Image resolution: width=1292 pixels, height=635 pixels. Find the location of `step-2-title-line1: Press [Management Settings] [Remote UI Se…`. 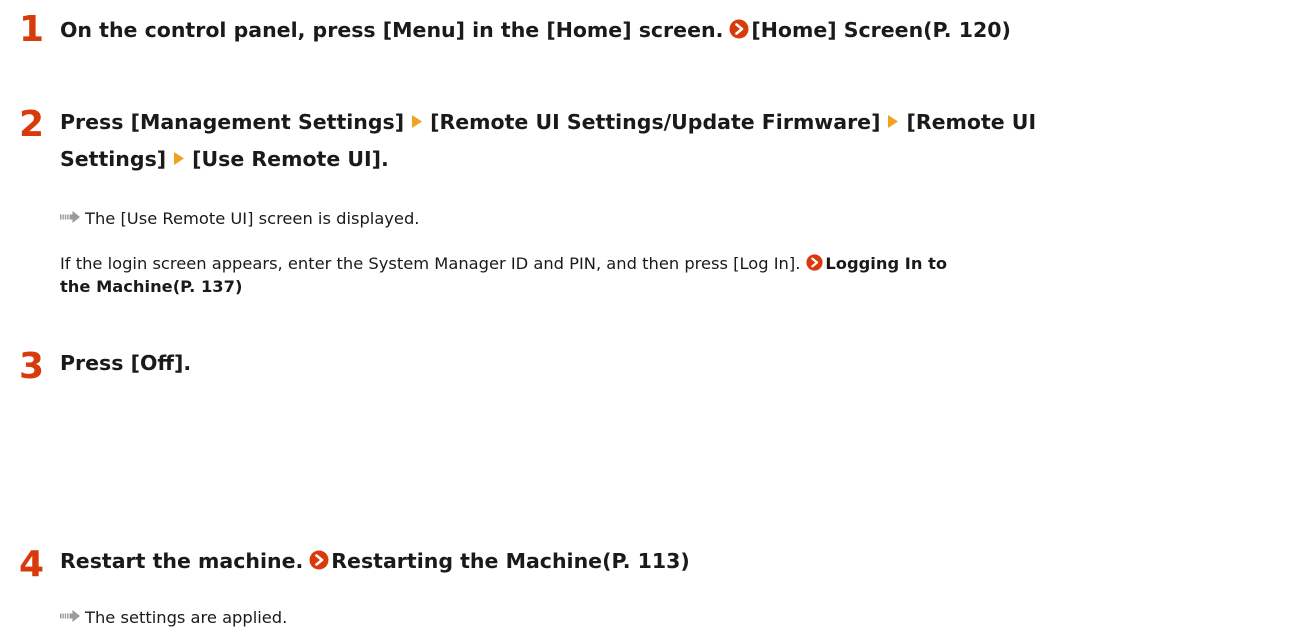

step-2-title-line1: Press [Management Settings] [Remote UI Se… is located at coordinates (548, 122).